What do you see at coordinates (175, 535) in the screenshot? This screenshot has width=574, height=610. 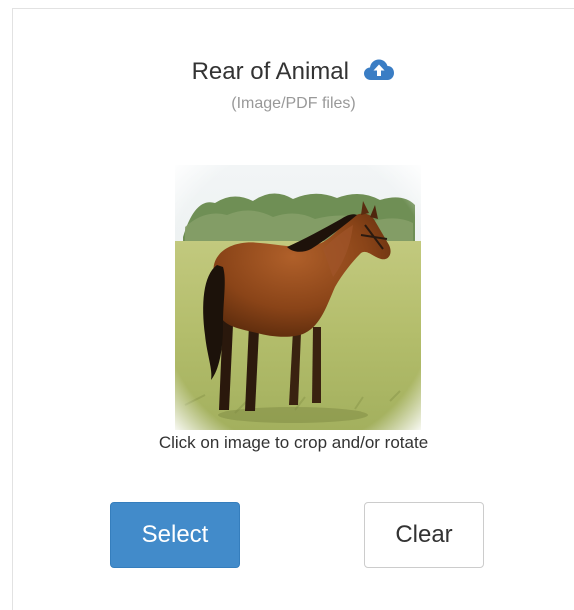 I see `select-button: Select` at bounding box center [175, 535].